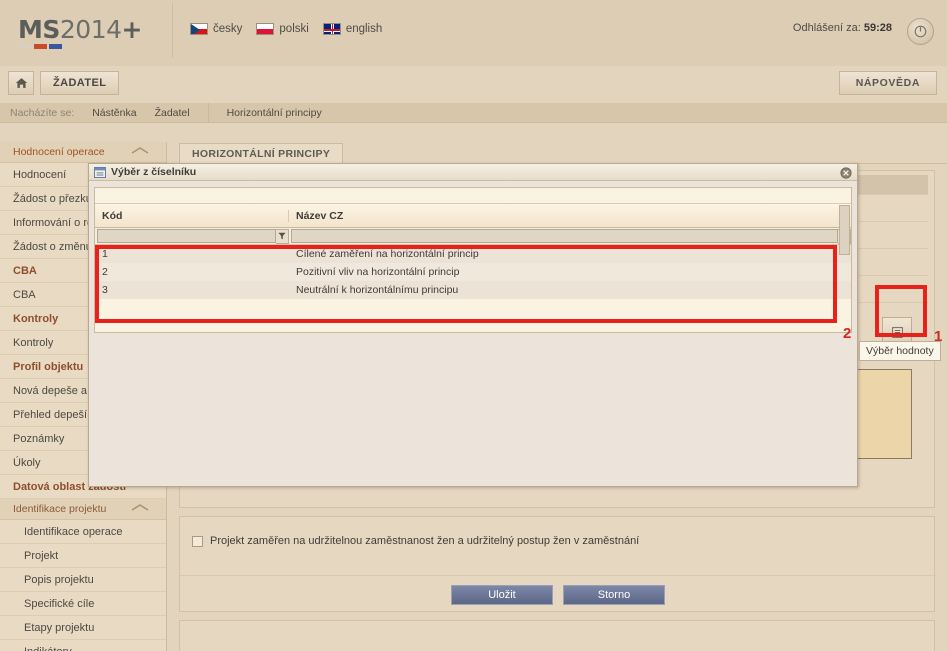 This screenshot has height=651, width=947. I want to click on language-label: česky, so click(228, 29).